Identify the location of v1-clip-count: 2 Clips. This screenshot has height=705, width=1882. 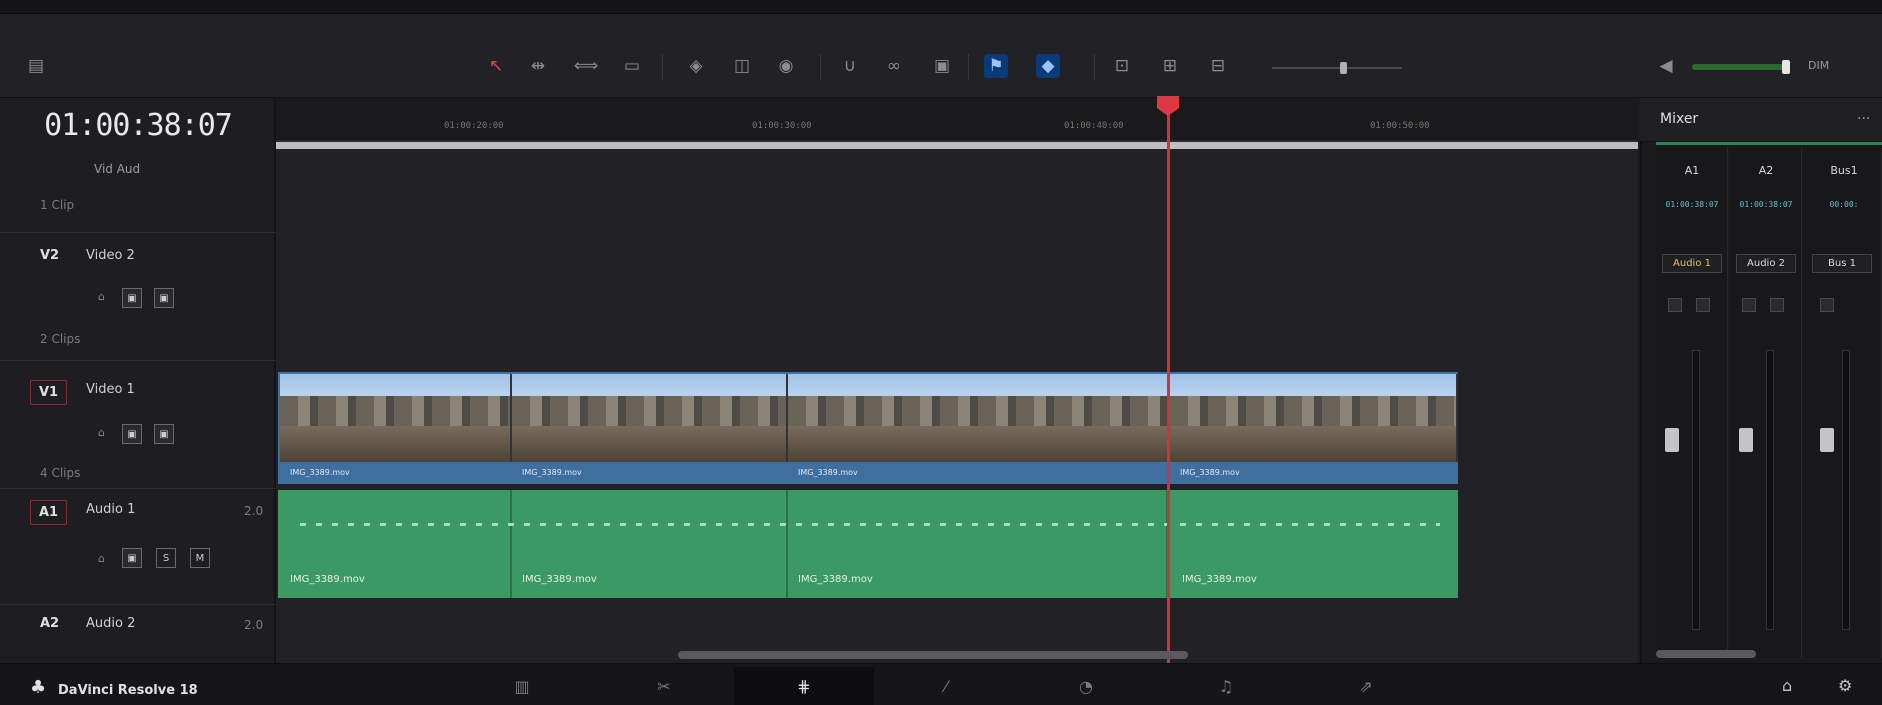
(60, 339).